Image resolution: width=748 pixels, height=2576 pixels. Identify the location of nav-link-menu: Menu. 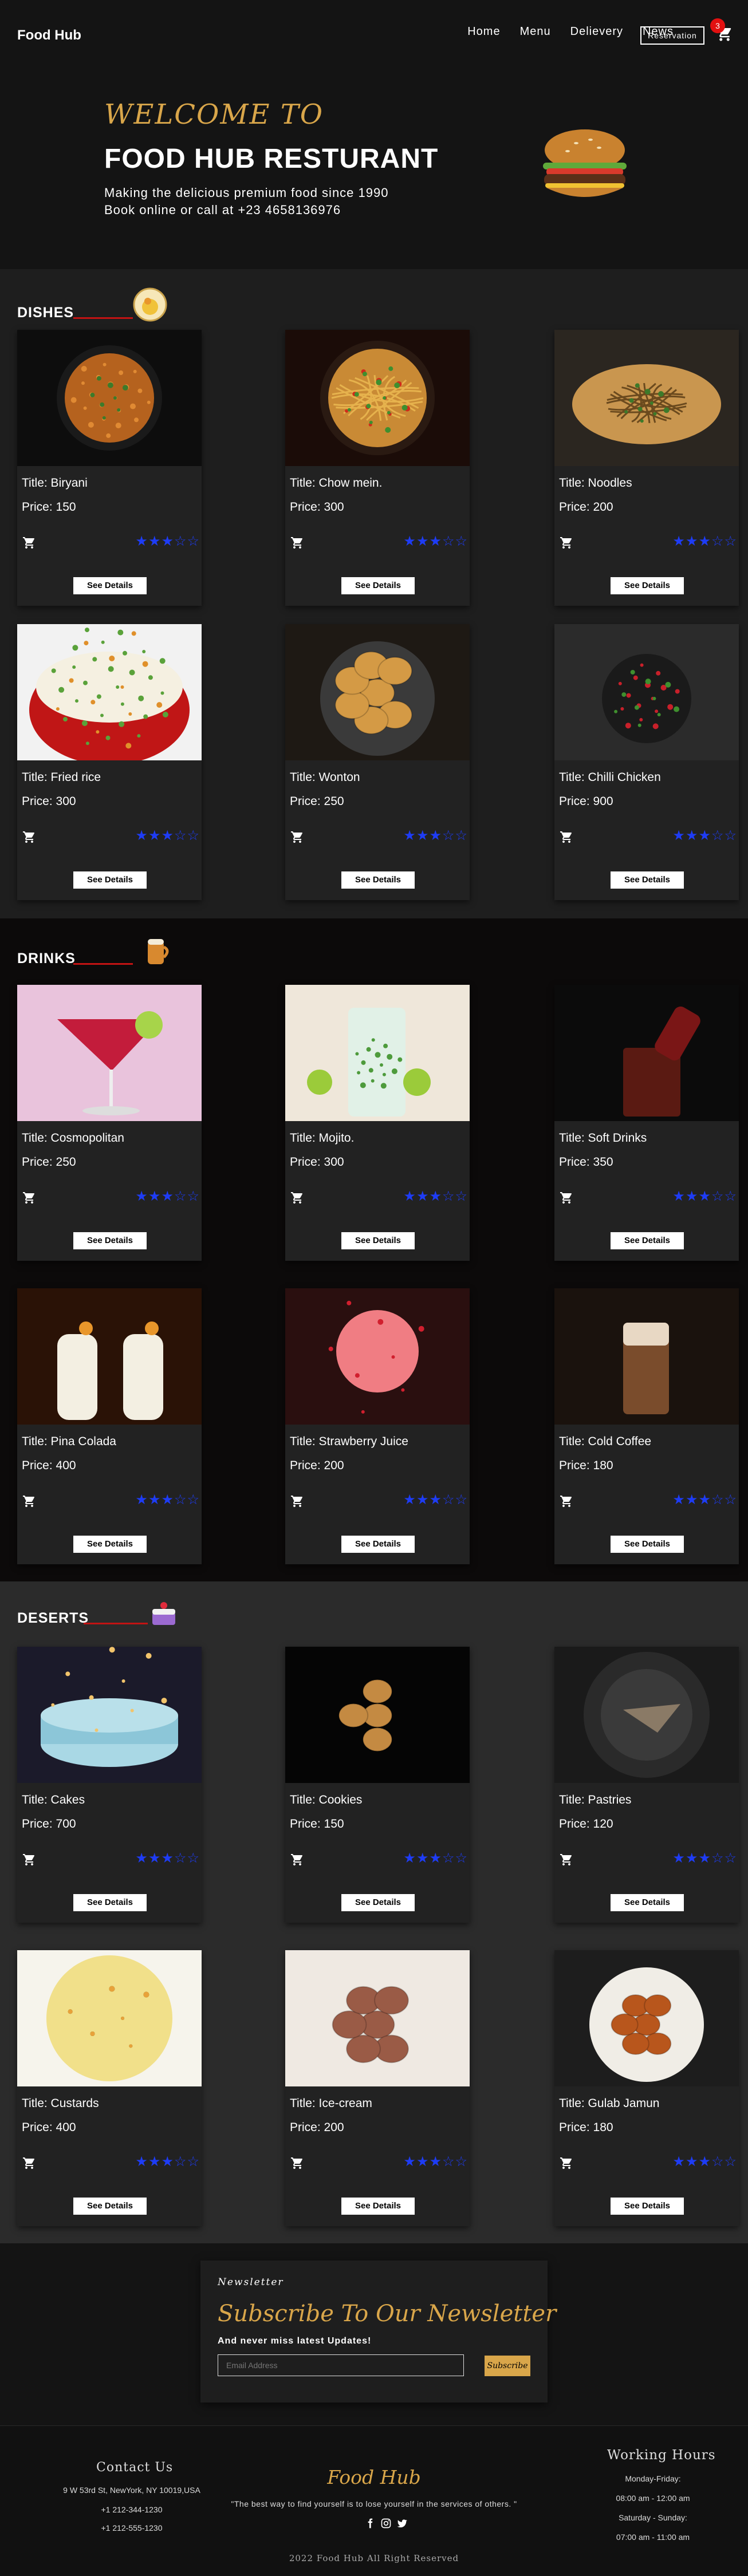
(535, 31).